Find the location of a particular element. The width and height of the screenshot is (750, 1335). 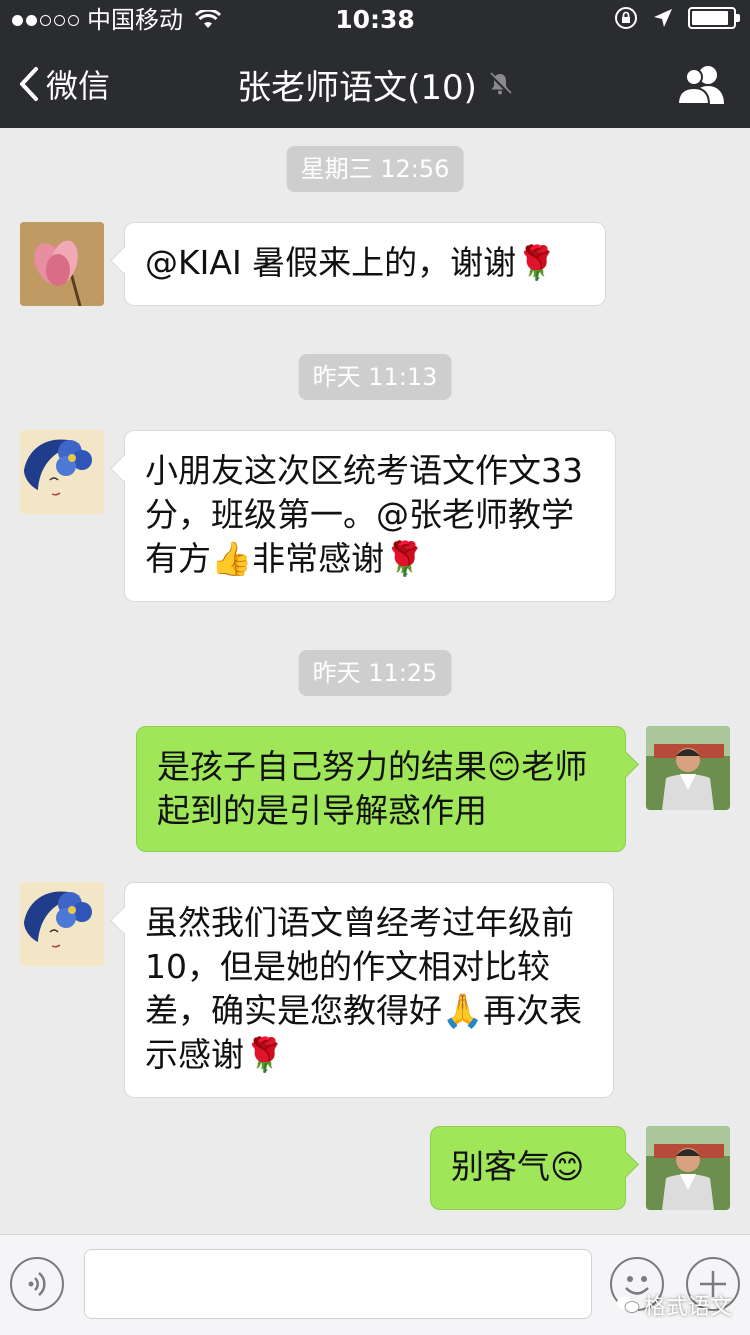

nav-bar: 微信 张老师语文(10) is located at coordinates (375, 84).